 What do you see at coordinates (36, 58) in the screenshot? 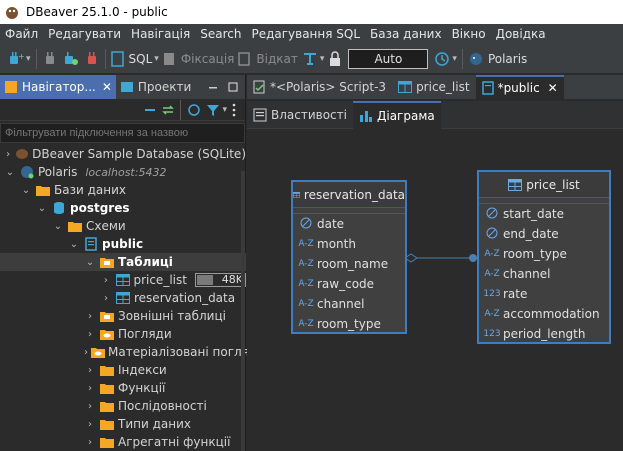
I see `toolbar-separator` at bounding box center [36, 58].